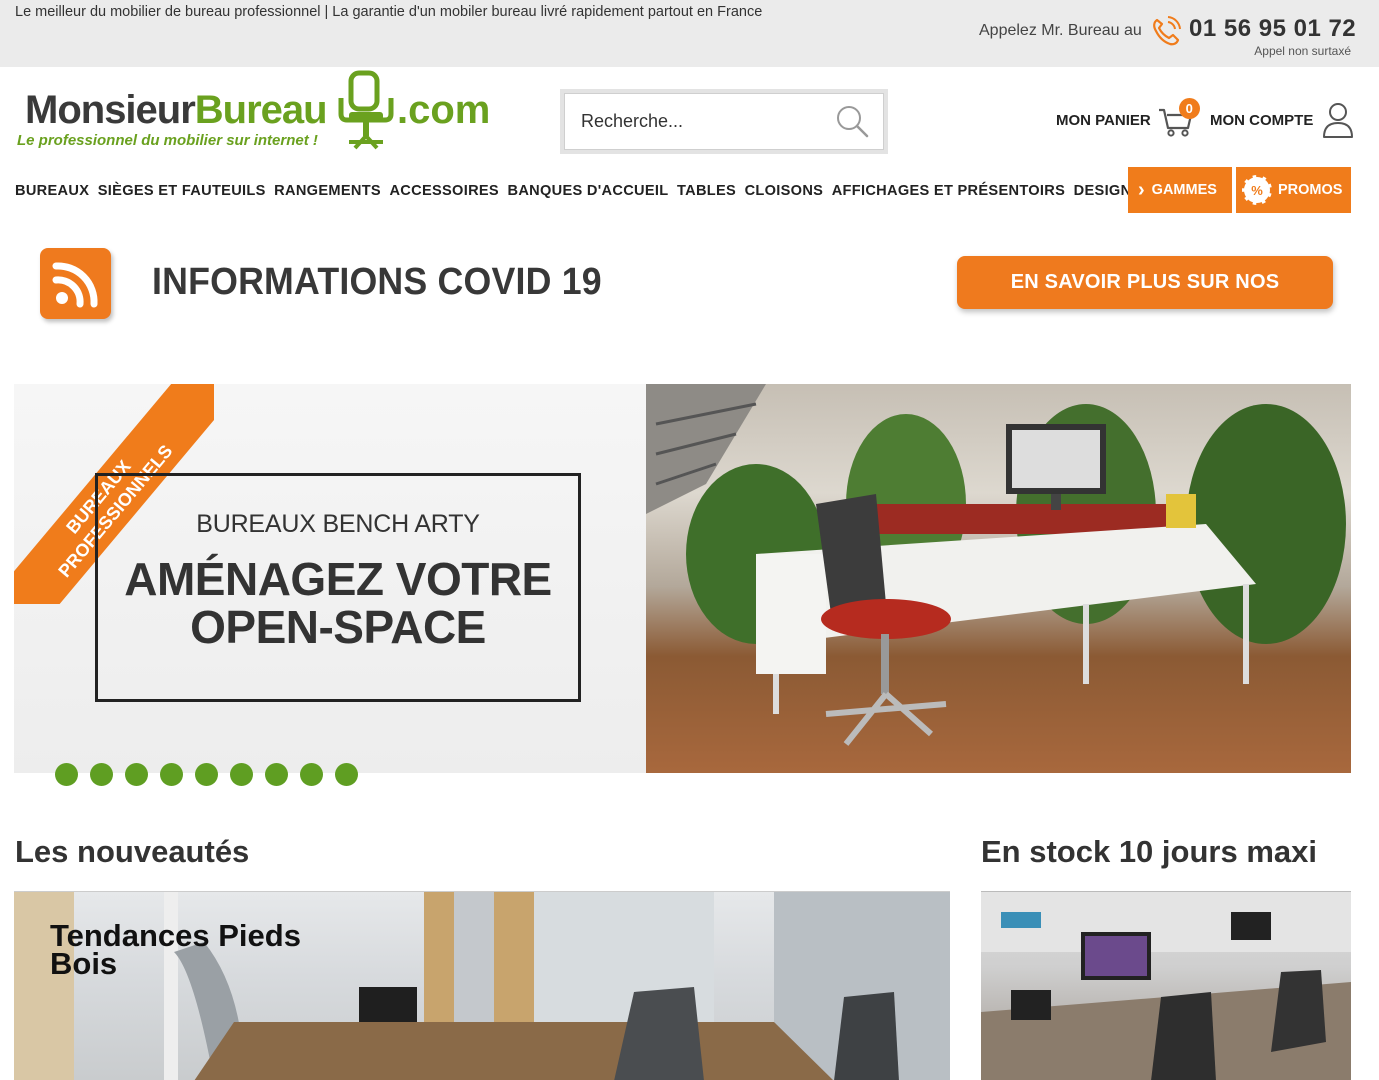  Describe the element at coordinates (182, 191) in the screenshot. I see `nav-item-sieges: SIÈGES ET FAUTEUILS` at that location.